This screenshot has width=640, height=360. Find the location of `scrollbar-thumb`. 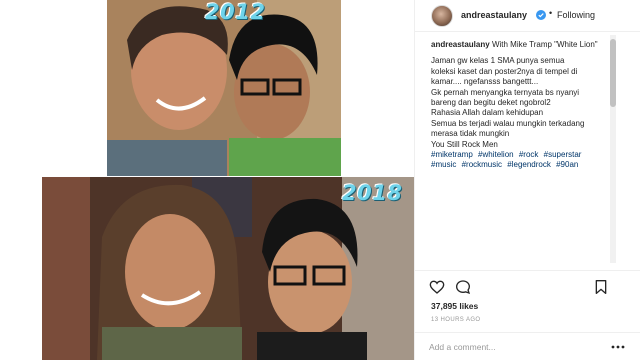

scrollbar-thumb is located at coordinates (613, 73).